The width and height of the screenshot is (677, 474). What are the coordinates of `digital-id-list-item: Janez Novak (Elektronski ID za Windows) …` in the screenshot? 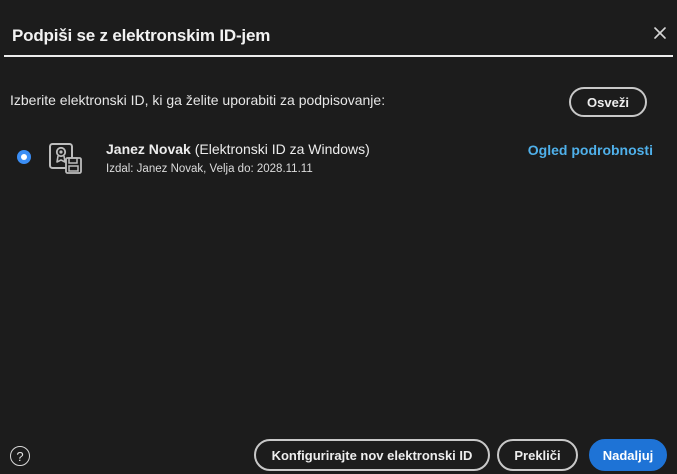 It's located at (338, 161).